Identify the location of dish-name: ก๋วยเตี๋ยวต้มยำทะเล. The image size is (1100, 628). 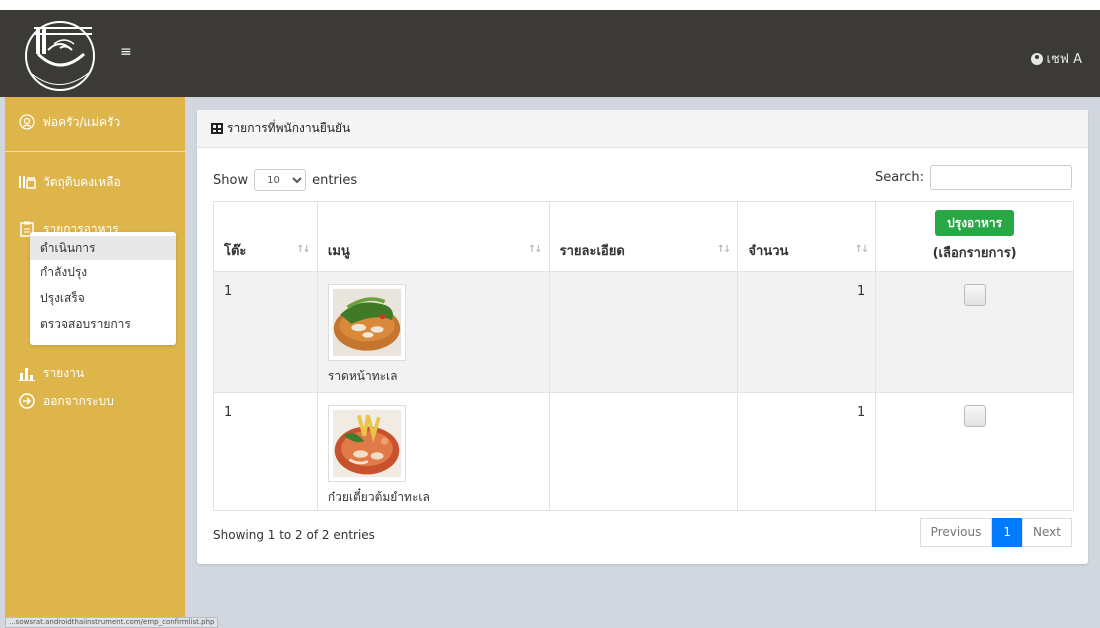
(378, 497).